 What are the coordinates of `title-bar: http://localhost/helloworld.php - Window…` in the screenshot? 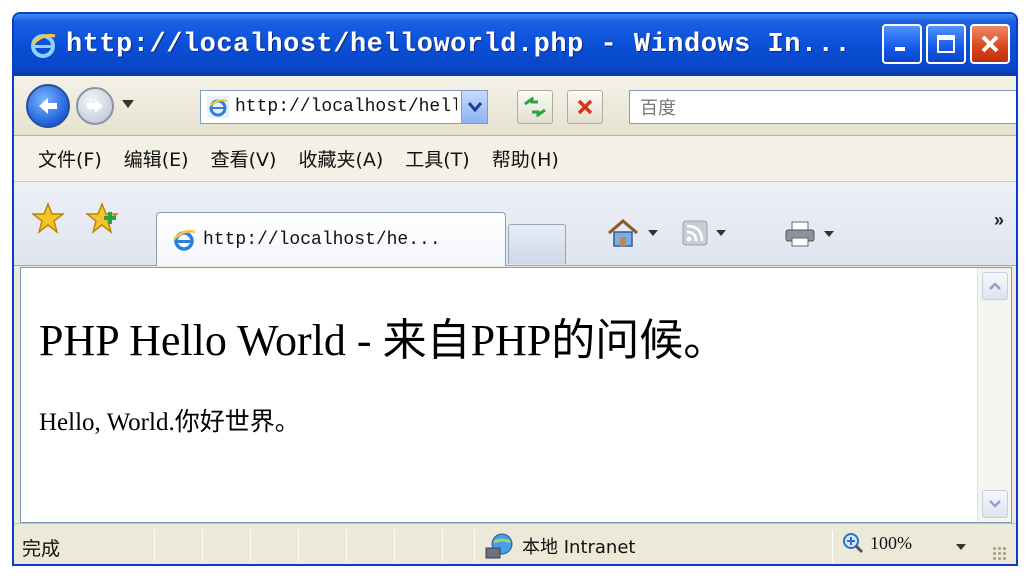 It's located at (515, 45).